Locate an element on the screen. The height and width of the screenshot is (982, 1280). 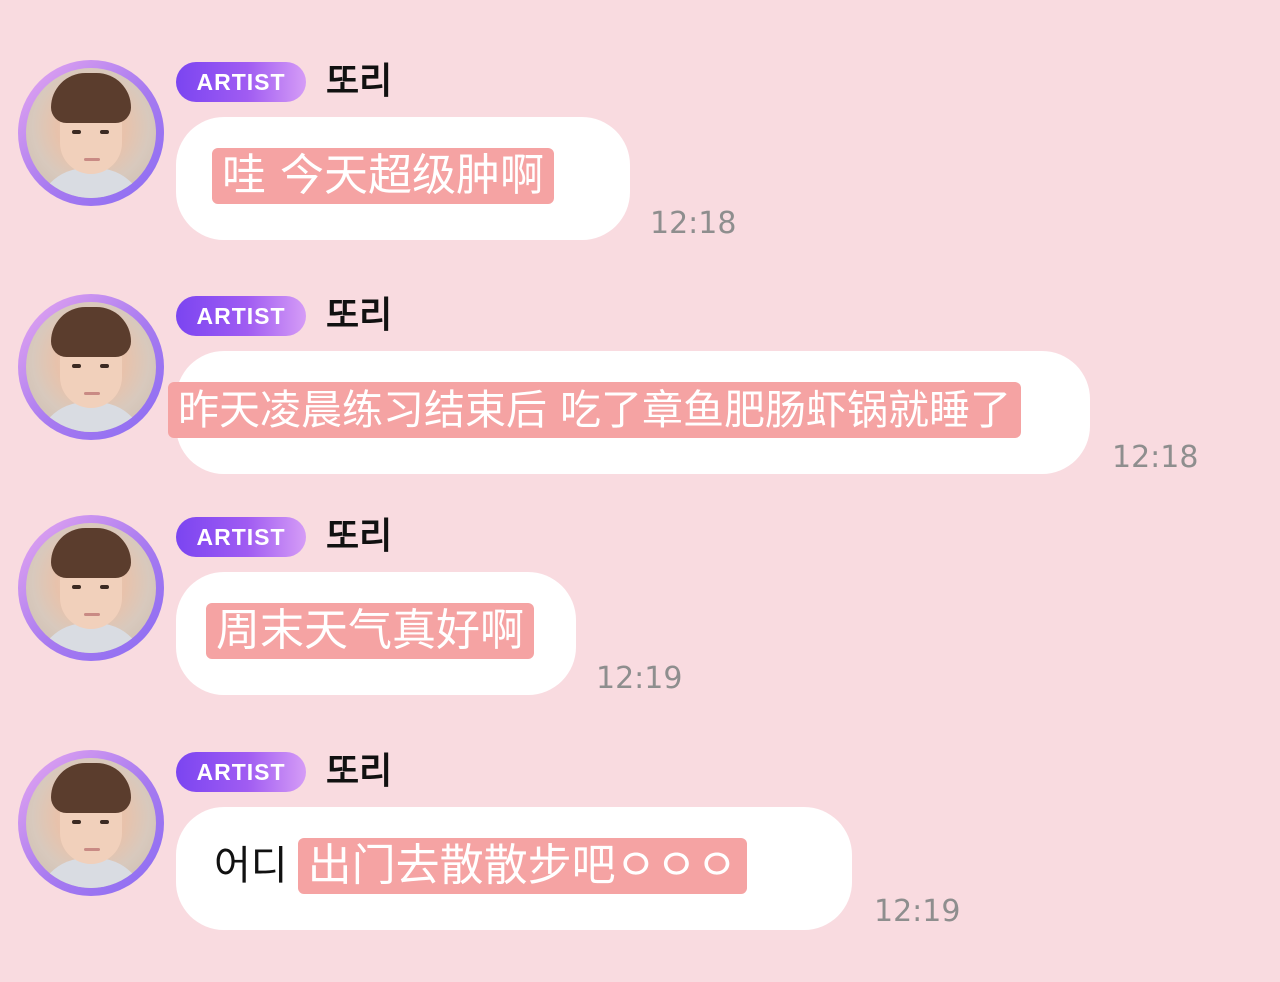
message-content: 周末天气真好啊 is located at coordinates (370, 631).